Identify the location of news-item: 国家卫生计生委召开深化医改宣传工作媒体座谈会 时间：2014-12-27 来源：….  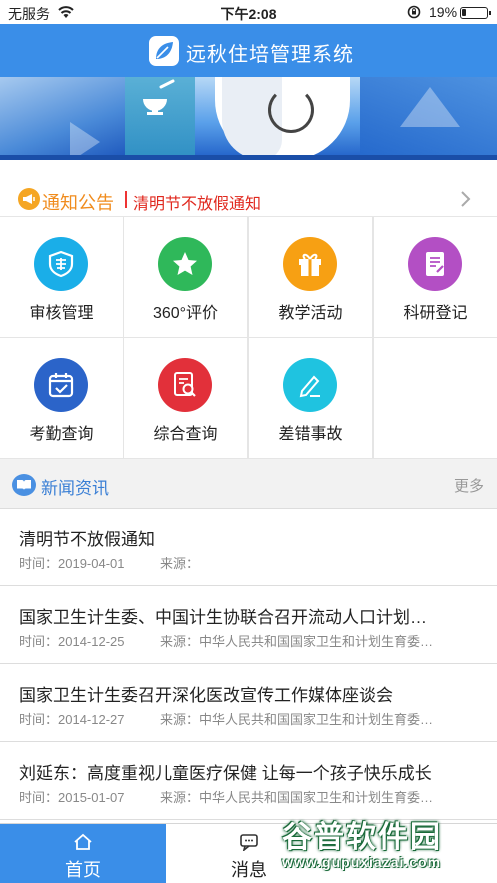
(248, 703).